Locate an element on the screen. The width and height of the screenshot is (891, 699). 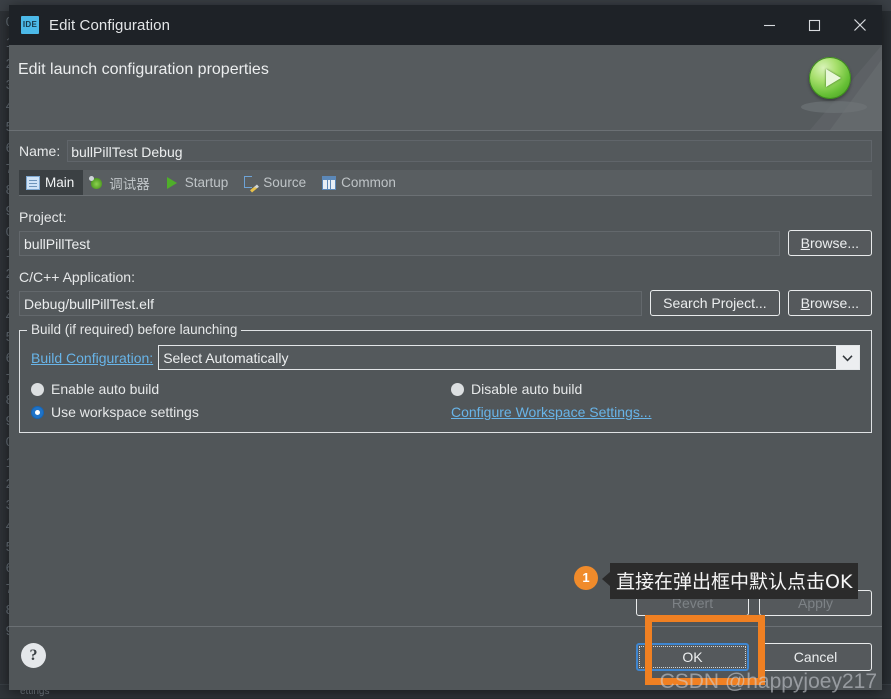
header-title: Edit launch configuration properties is located at coordinates (143, 69).